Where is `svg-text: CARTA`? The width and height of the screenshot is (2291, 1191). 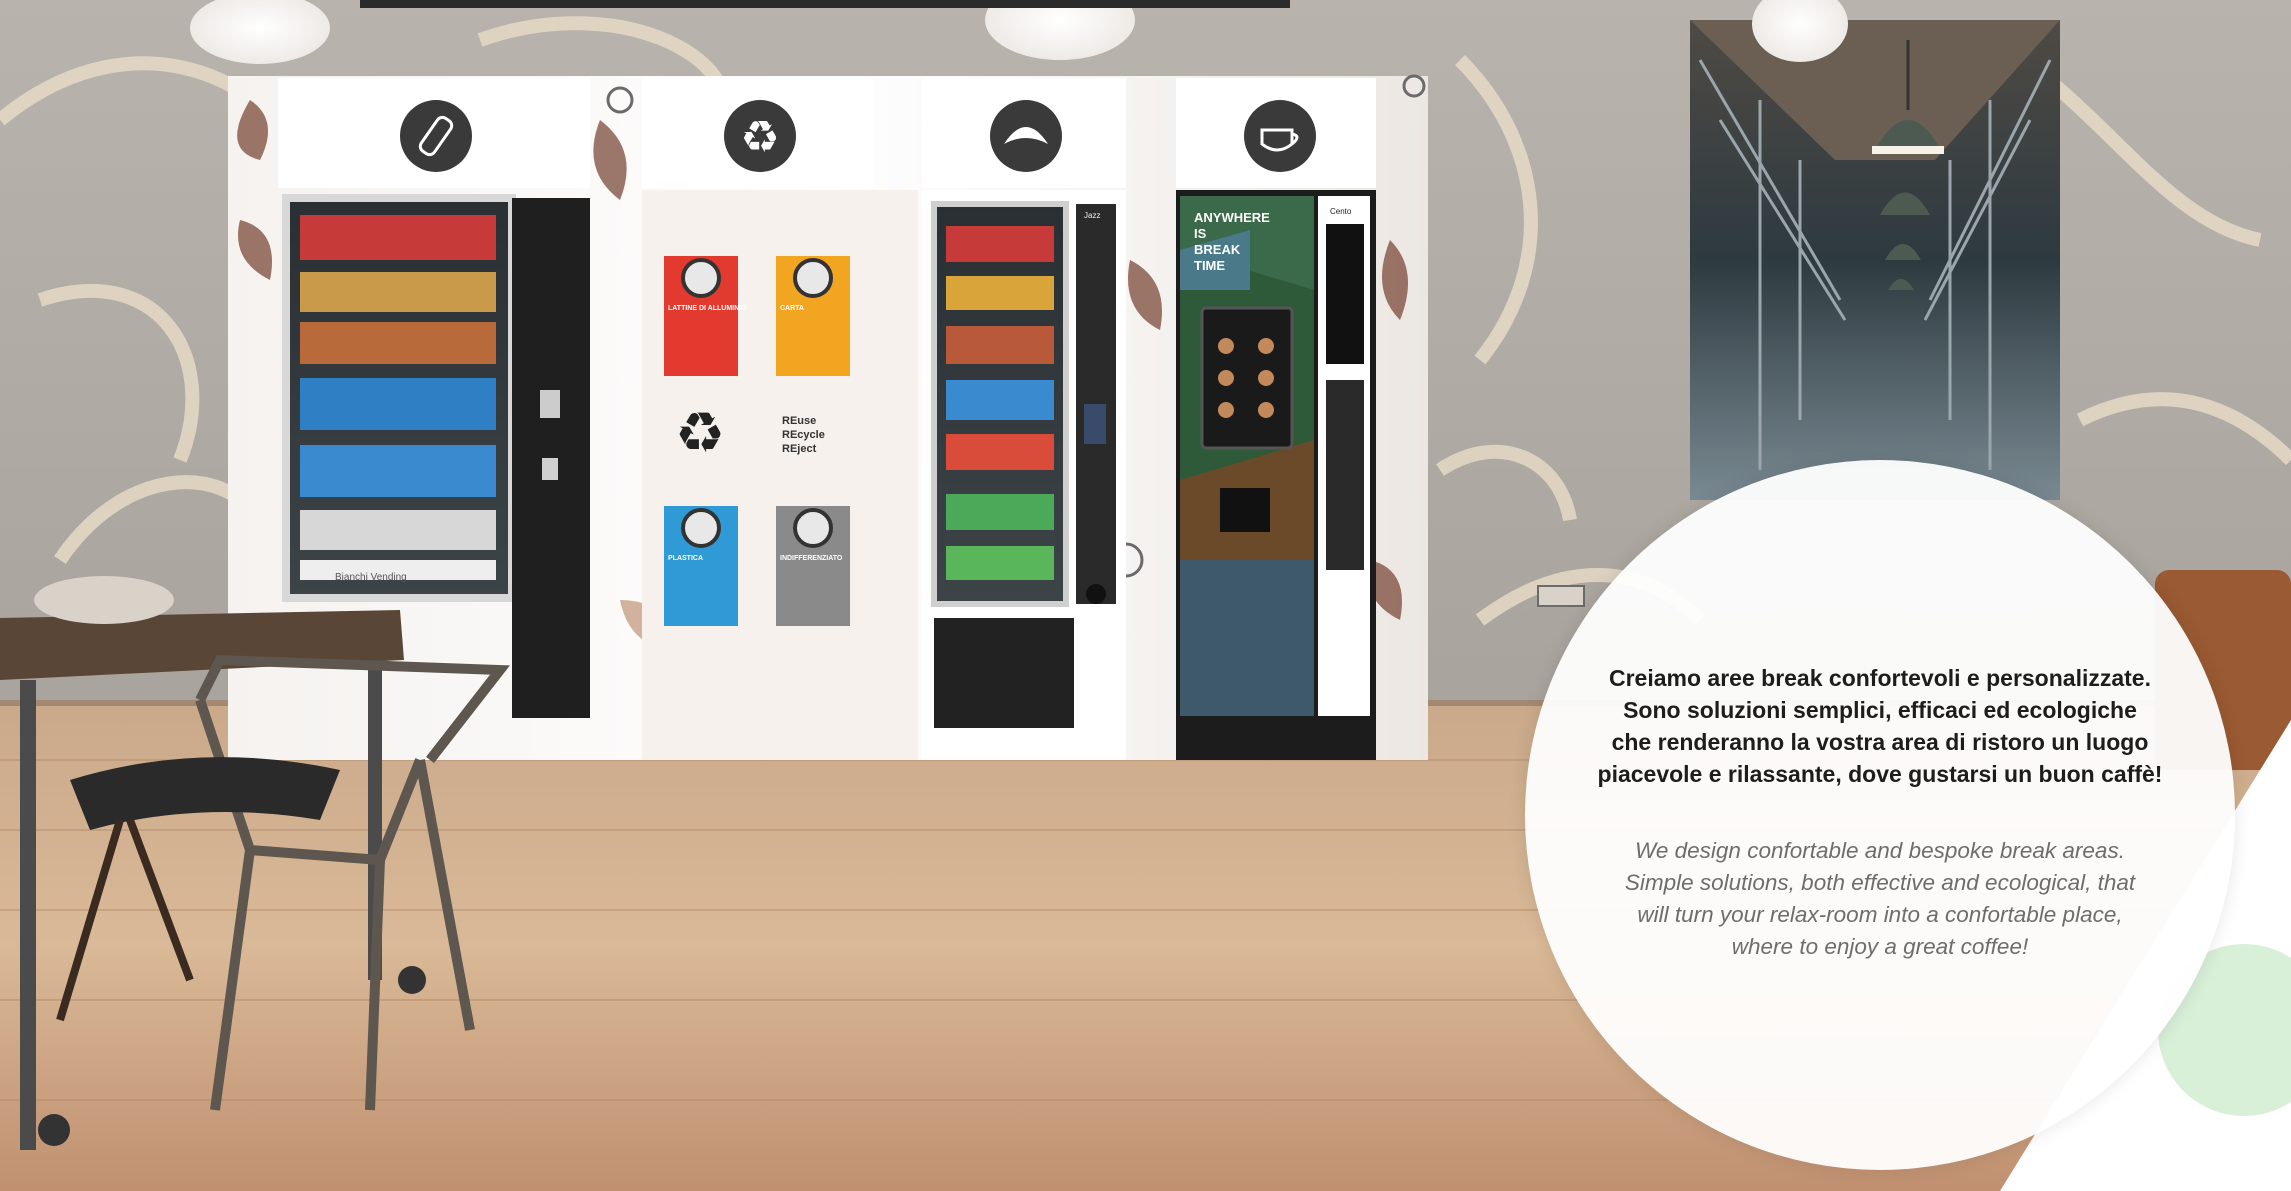
svg-text: CARTA is located at coordinates (792, 308).